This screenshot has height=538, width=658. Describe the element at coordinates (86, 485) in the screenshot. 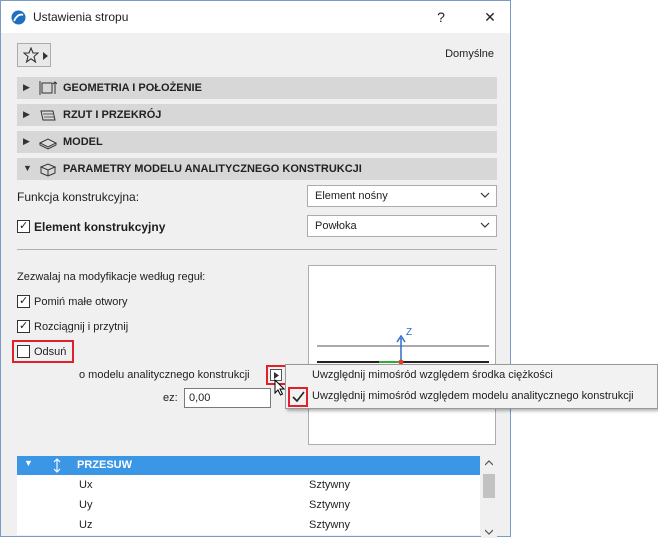

I see `row-axis: Ux` at that location.